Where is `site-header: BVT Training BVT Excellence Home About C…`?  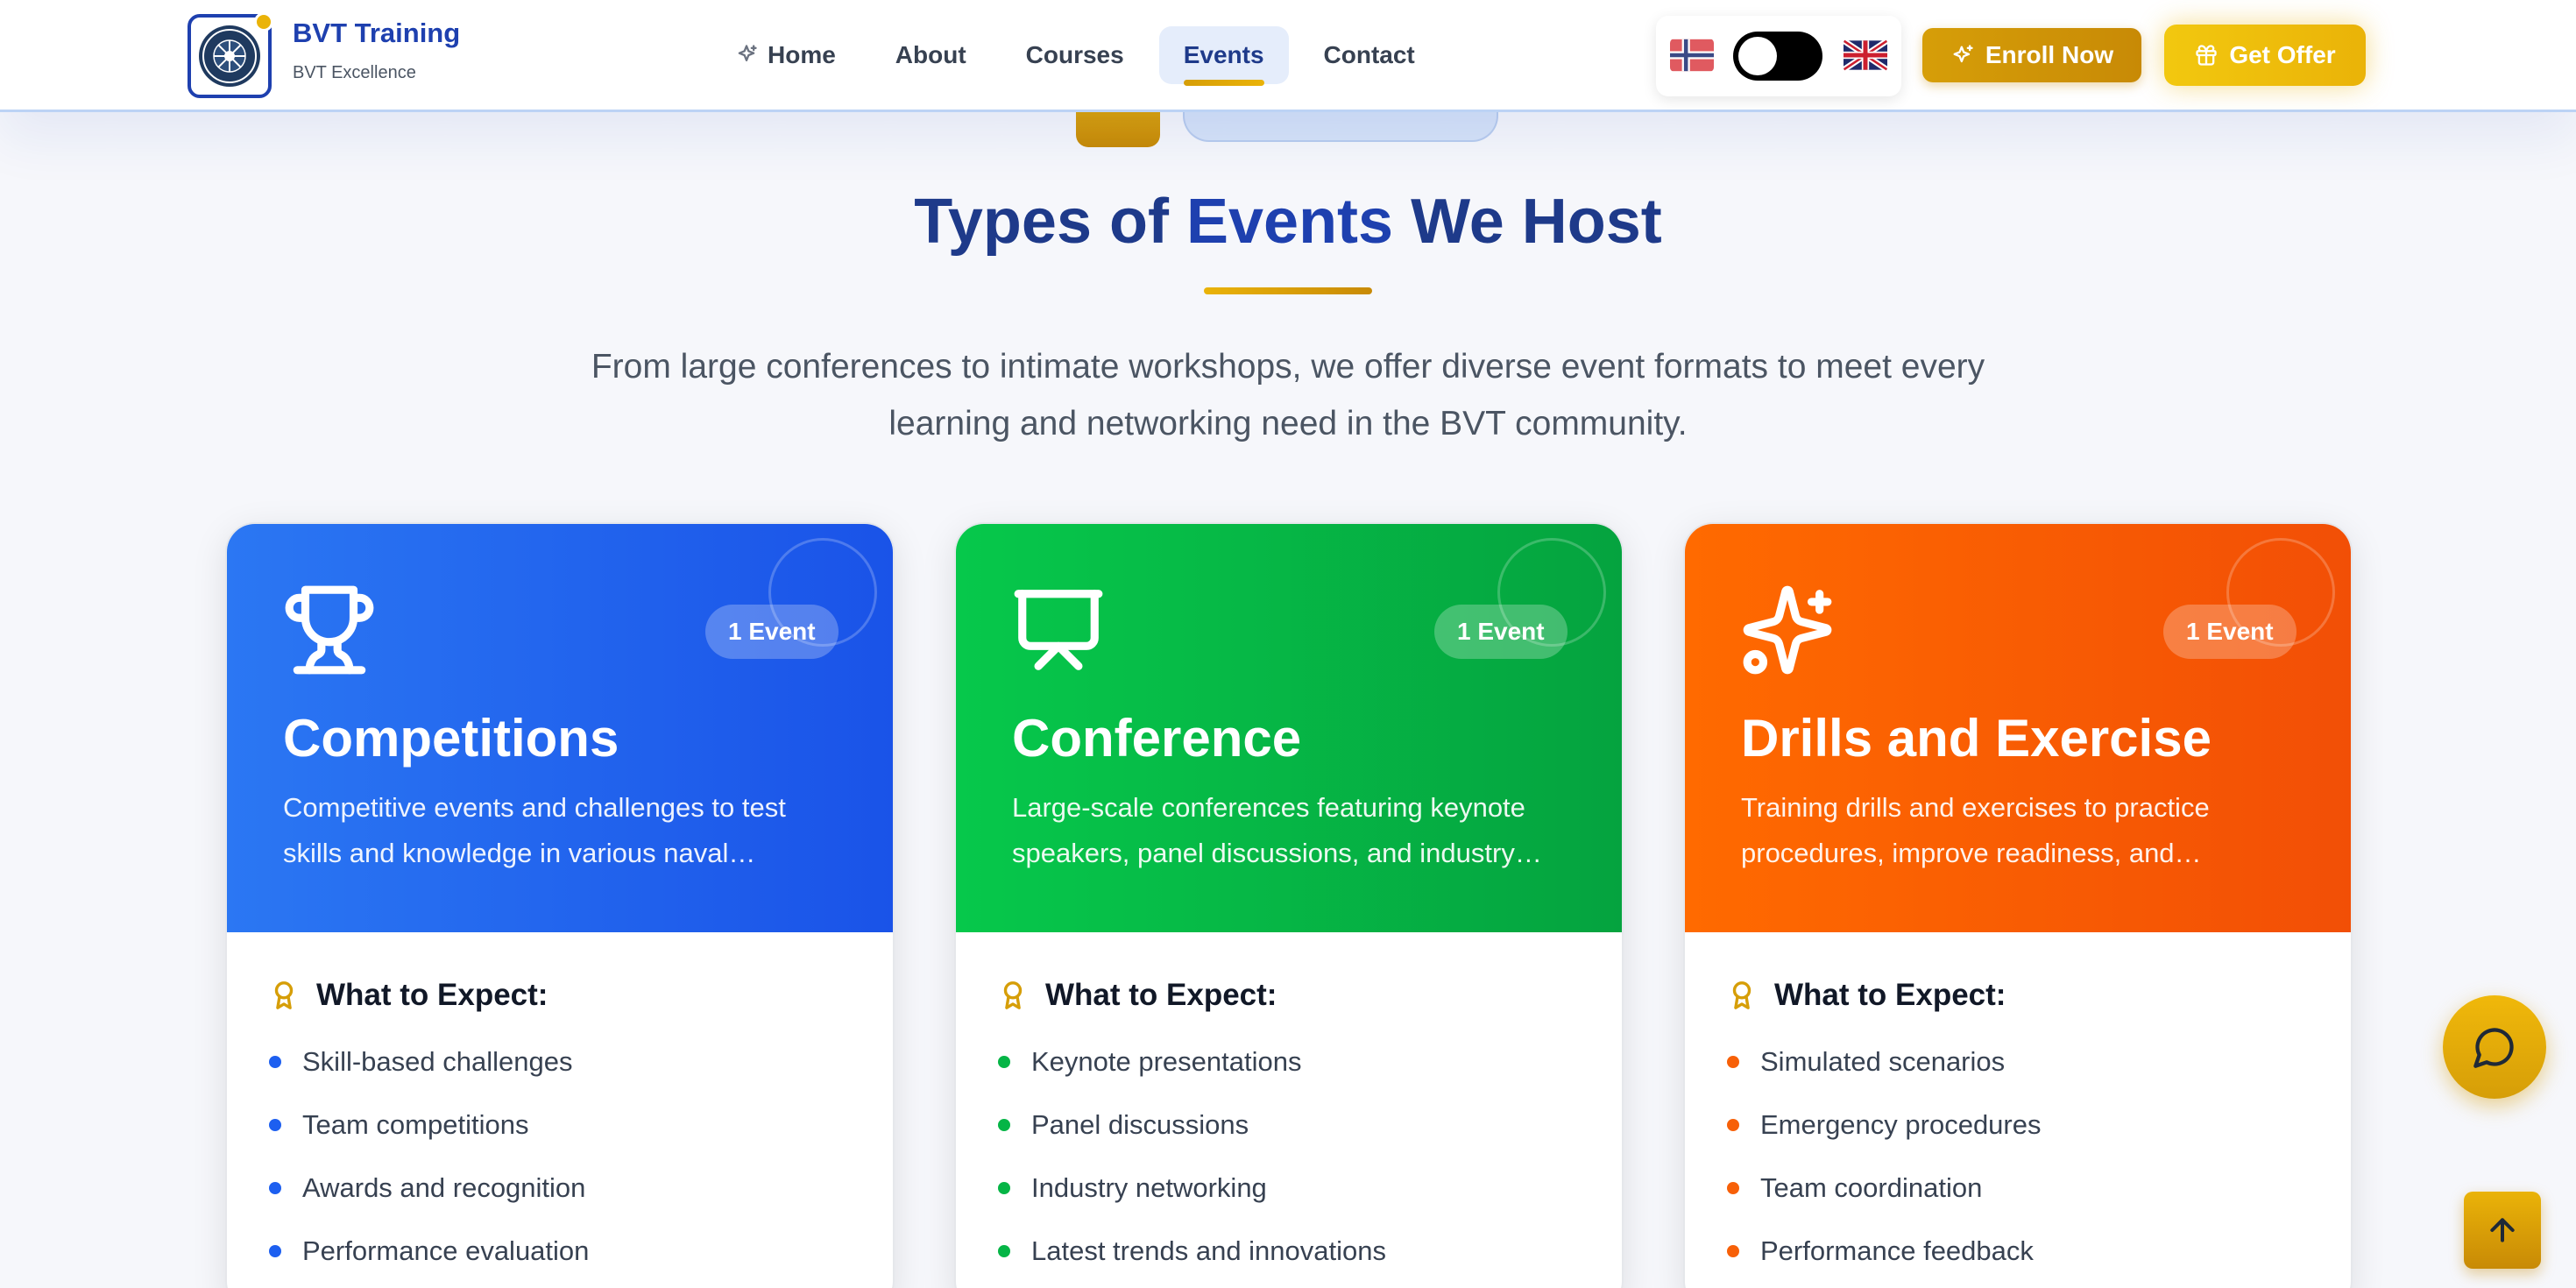 site-header: BVT Training BVT Excellence Home About C… is located at coordinates (1288, 56).